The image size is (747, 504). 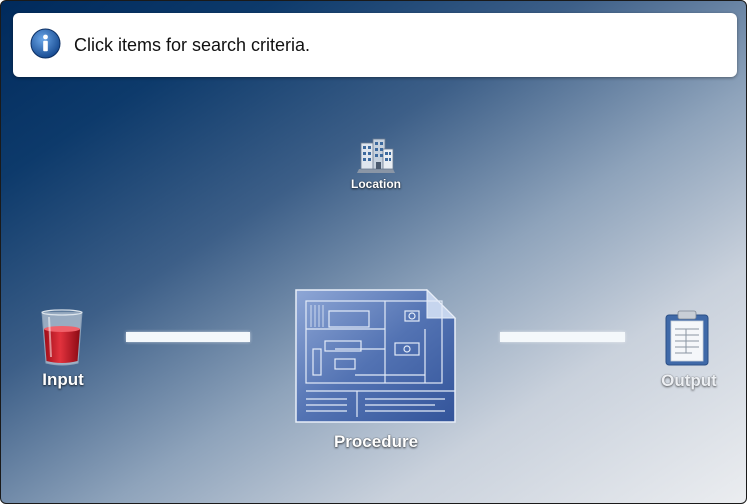 I want to click on info-bar: Click items for search criteria., so click(x=375, y=45).